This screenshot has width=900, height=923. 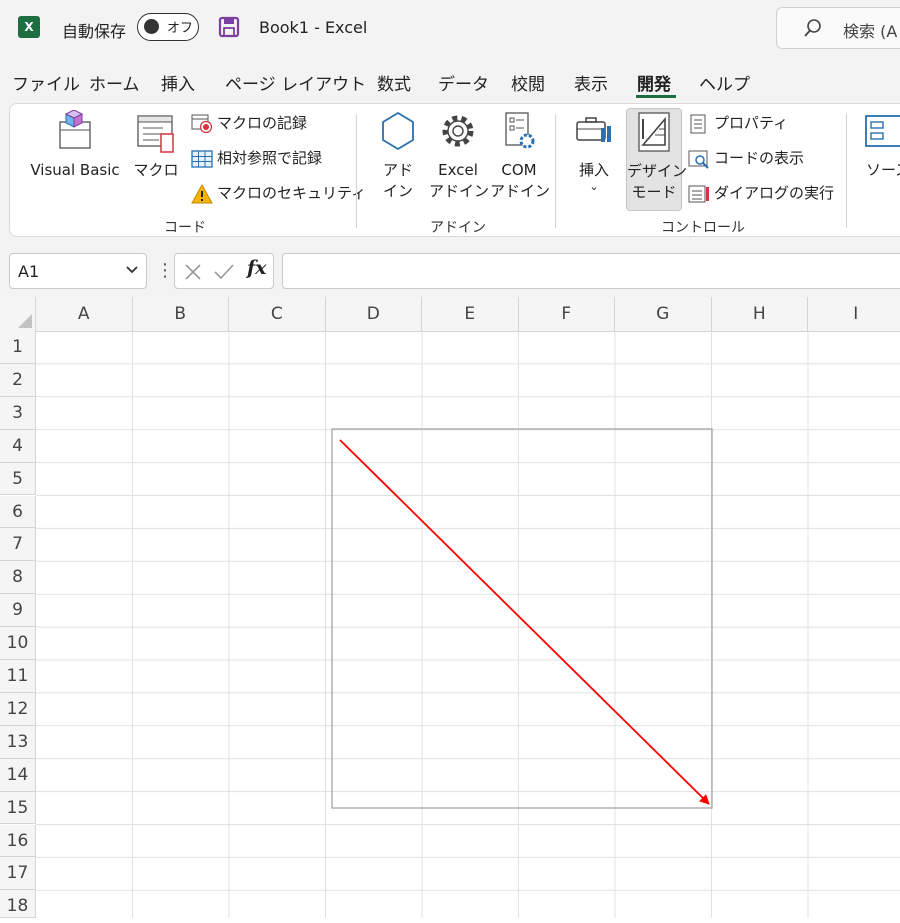 I want to click on column-header-e: E, so click(x=470, y=314).